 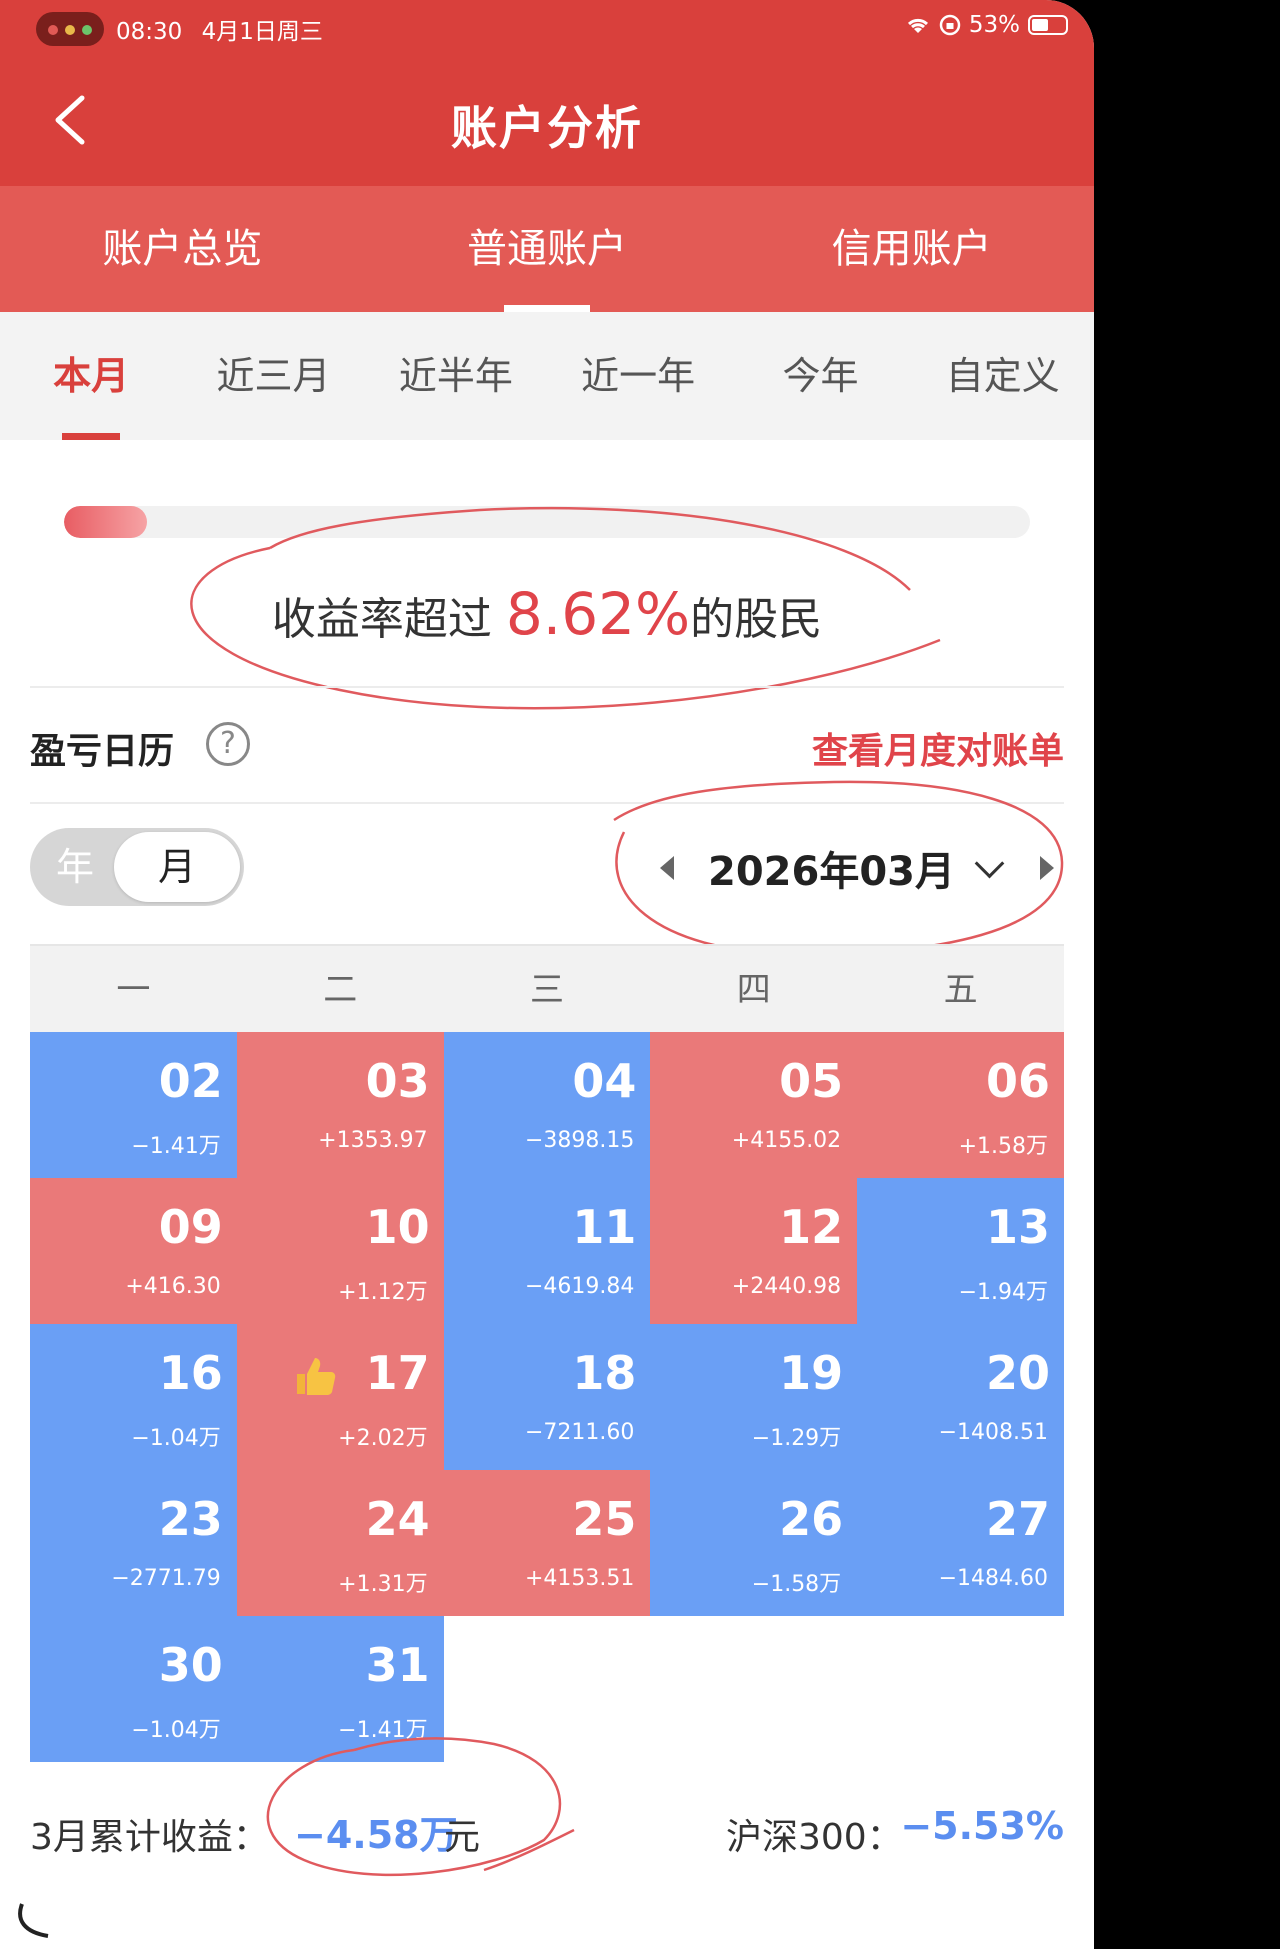 What do you see at coordinates (754, 1397) in the screenshot?
I see `calendar-day-cell: 19 −1.29万` at bounding box center [754, 1397].